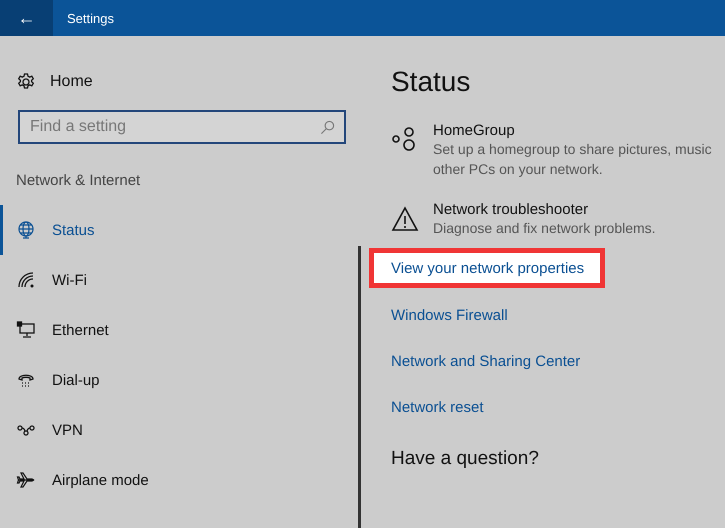 The image size is (725, 528). Describe the element at coordinates (465, 459) in the screenshot. I see `section-heading: Have a question?` at that location.